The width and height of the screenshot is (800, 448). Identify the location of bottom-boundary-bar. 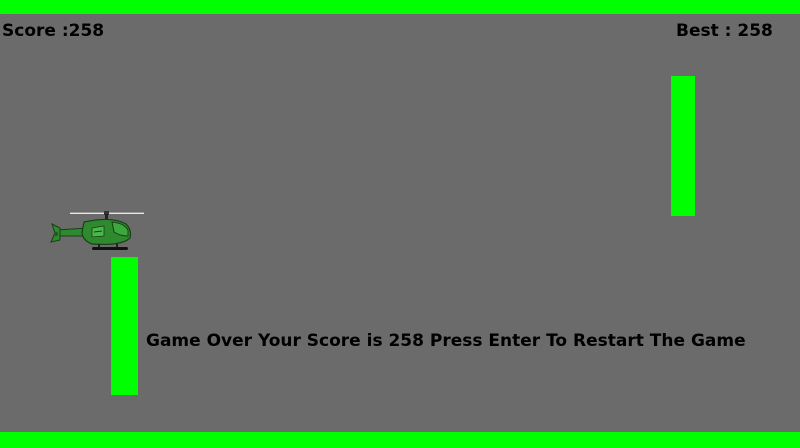
(400, 440).